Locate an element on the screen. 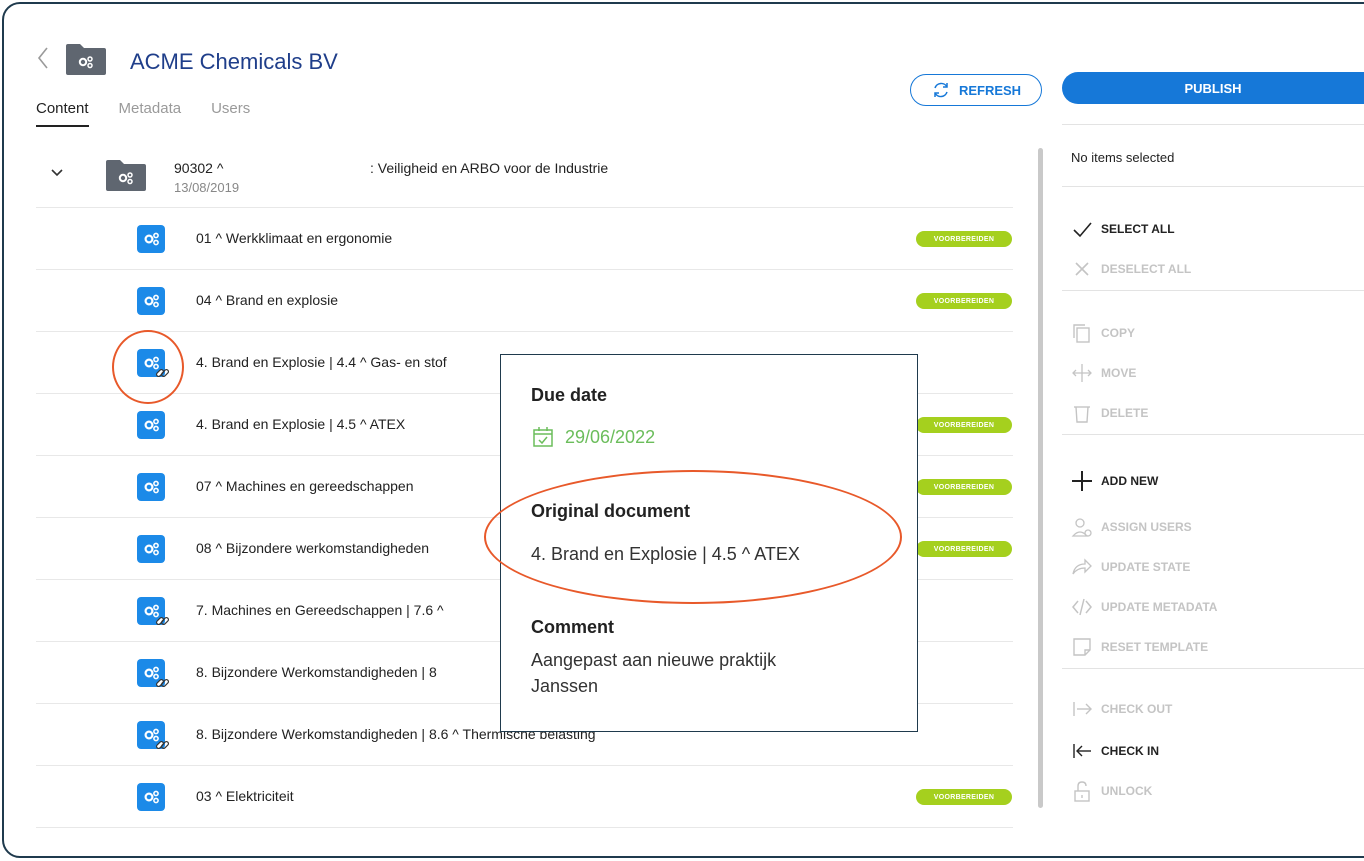  add-new-button: ADD NEW is located at coordinates (1114, 481).